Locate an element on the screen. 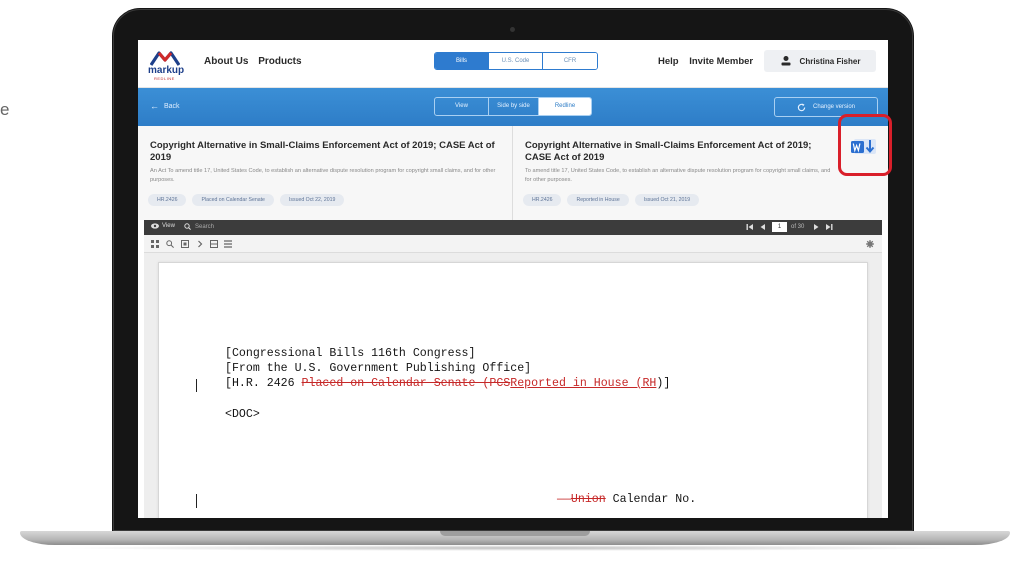 This screenshot has width=1014, height=571. viewer-search: Search is located at coordinates (199, 226).